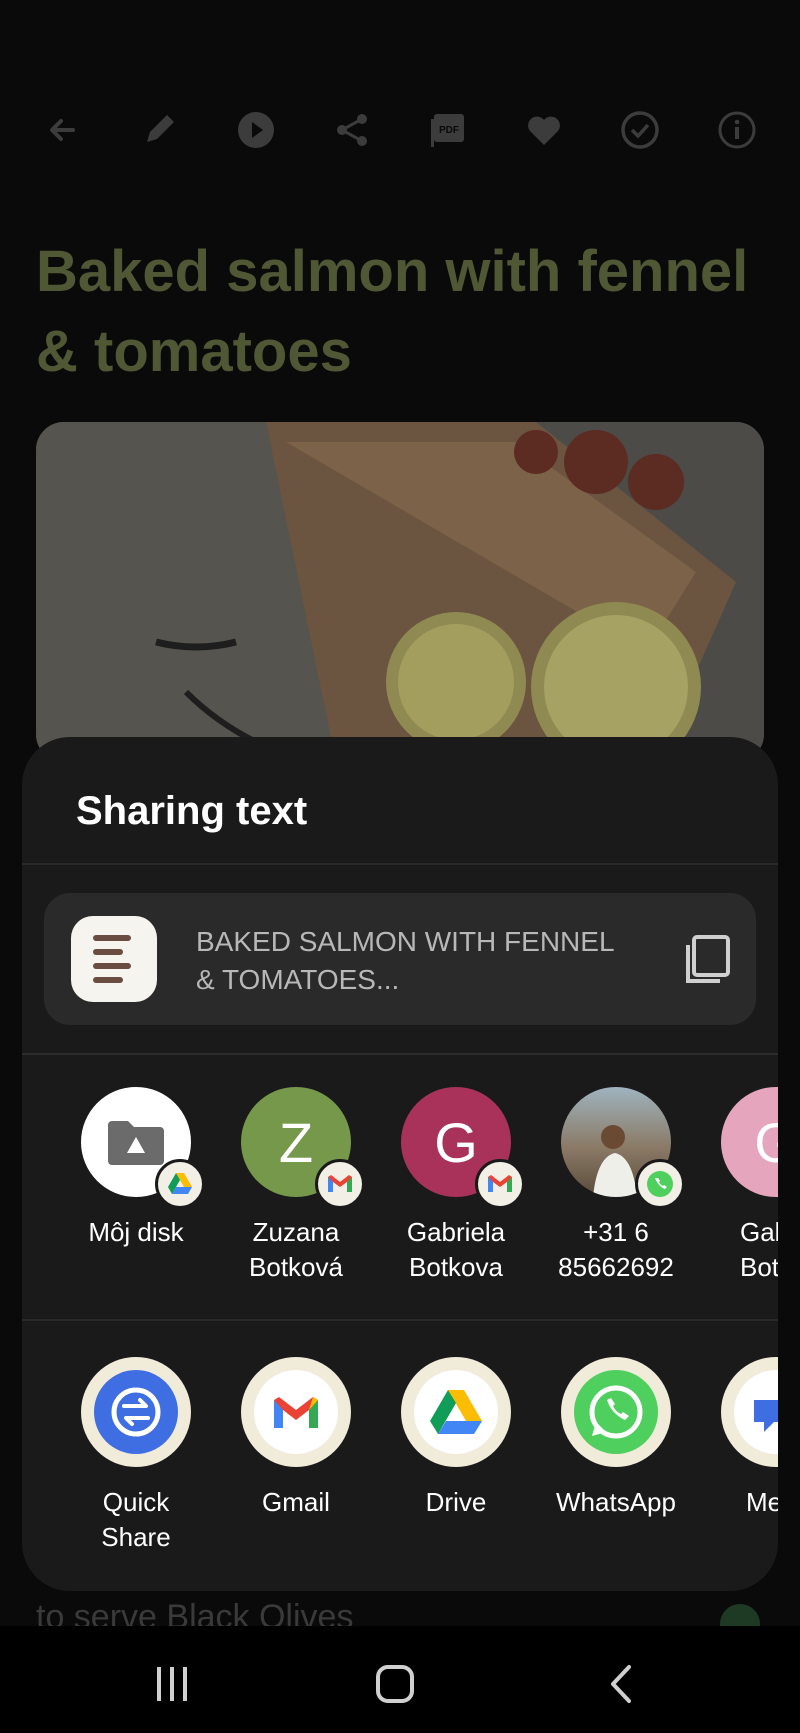  I want to click on edit-pencil-icon, so click(159, 130).